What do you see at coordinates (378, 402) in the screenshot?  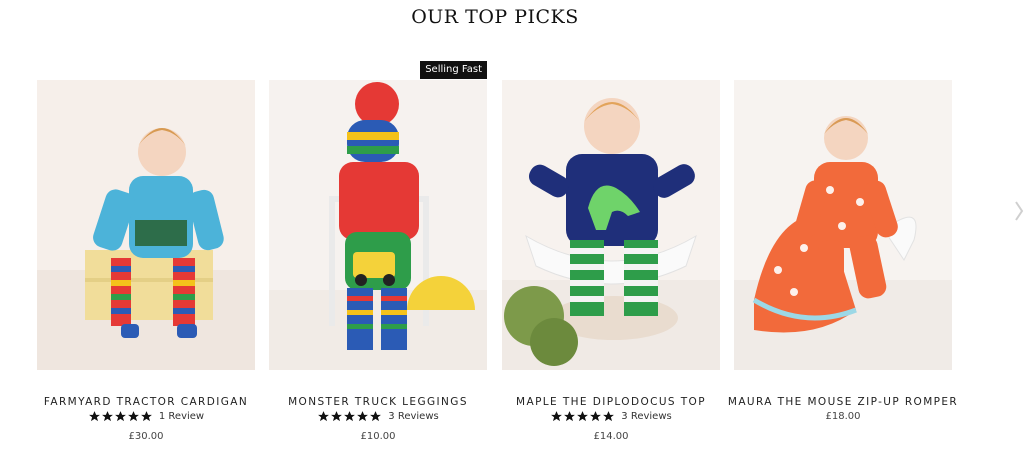 I see `product-name: MONSTER TRUCK LEGGINGS` at bounding box center [378, 402].